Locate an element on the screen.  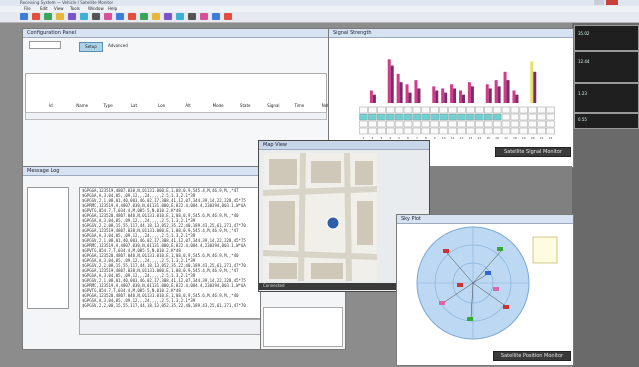
menu-help: Help is located at coordinates (112, 8).